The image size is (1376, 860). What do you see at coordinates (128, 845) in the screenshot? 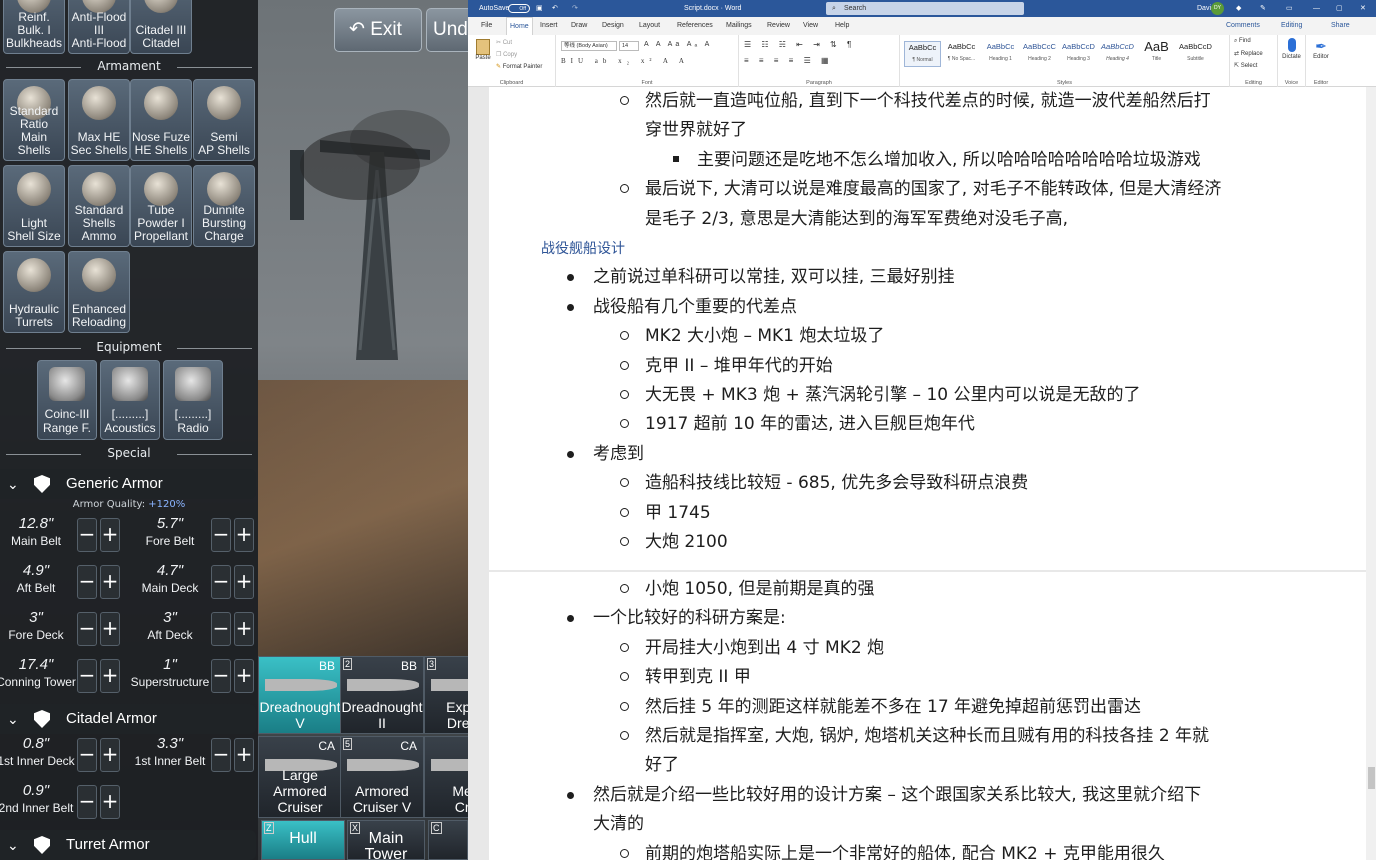
I see `turret-armor-header: ⌄ Turret Armor` at bounding box center [128, 845].